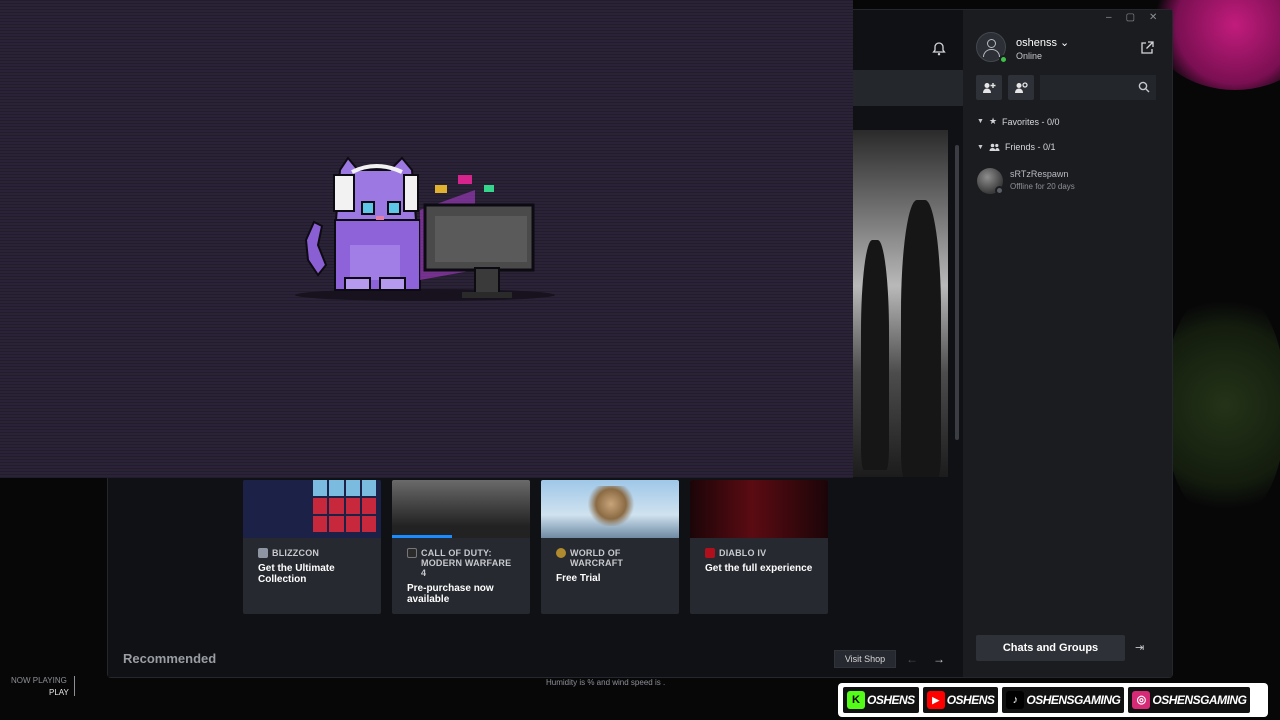  Describe the element at coordinates (170, 658) in the screenshot. I see `recommended-heading: Recommended` at that location.